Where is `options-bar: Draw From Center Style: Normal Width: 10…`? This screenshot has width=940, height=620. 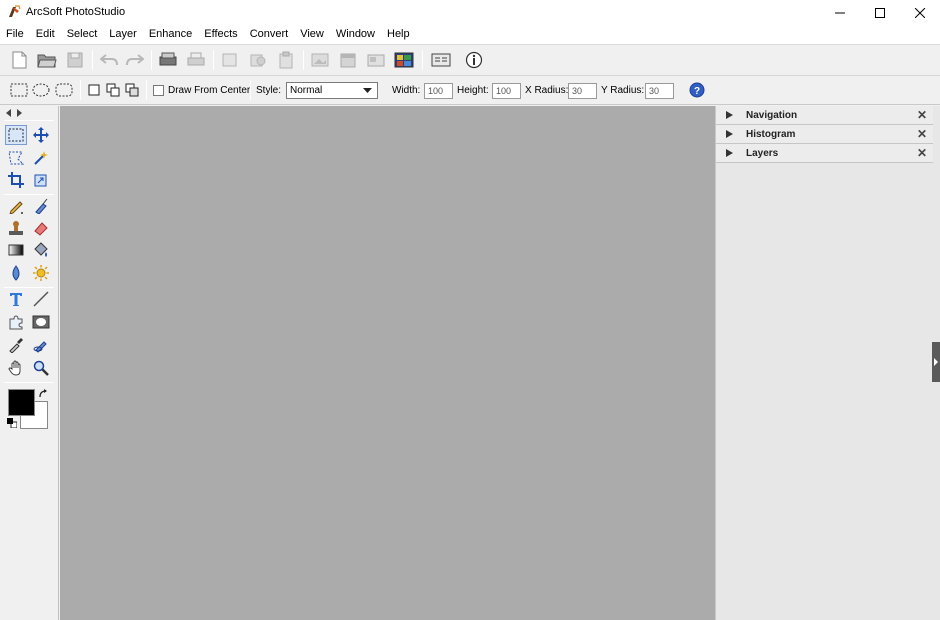 options-bar: Draw From Center Style: Normal Width: 10… is located at coordinates (470, 90).